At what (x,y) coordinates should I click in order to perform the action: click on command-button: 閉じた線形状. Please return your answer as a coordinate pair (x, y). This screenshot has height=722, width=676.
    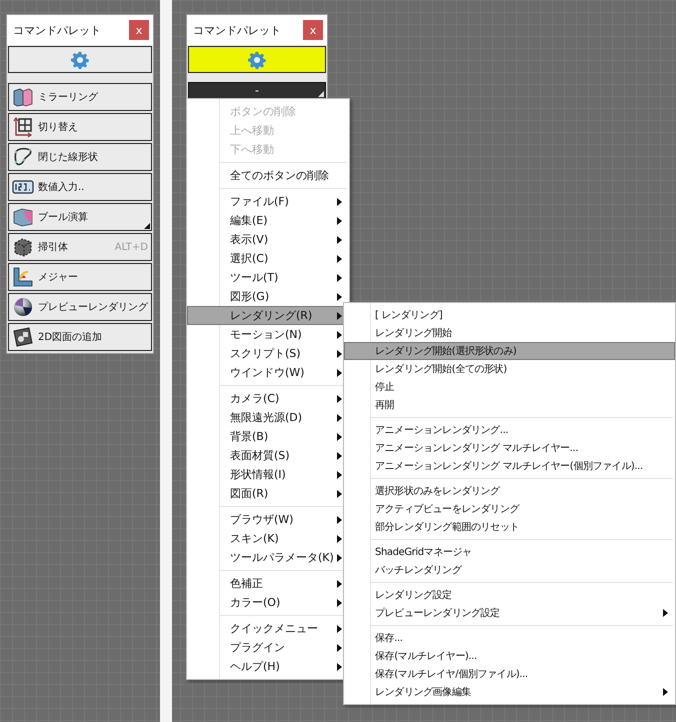
    Looking at the image, I should click on (80, 157).